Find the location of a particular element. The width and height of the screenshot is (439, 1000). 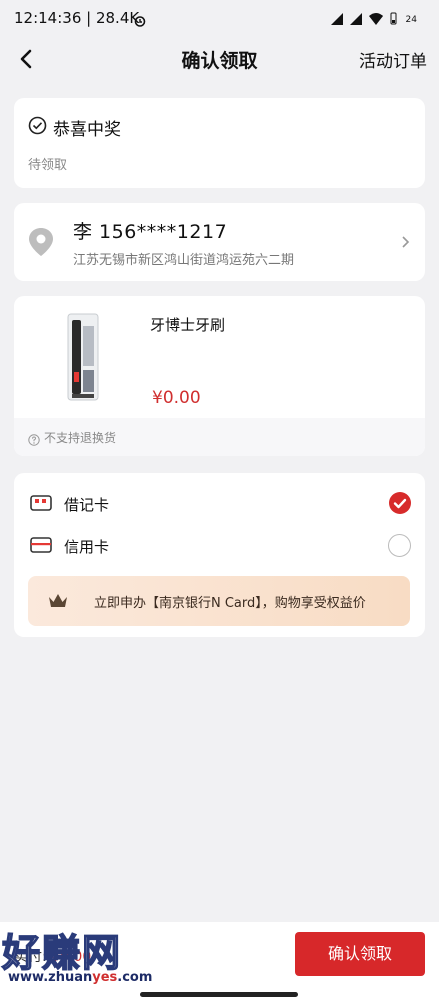

recipient-info: 李 156****1217 is located at coordinates (150, 232).